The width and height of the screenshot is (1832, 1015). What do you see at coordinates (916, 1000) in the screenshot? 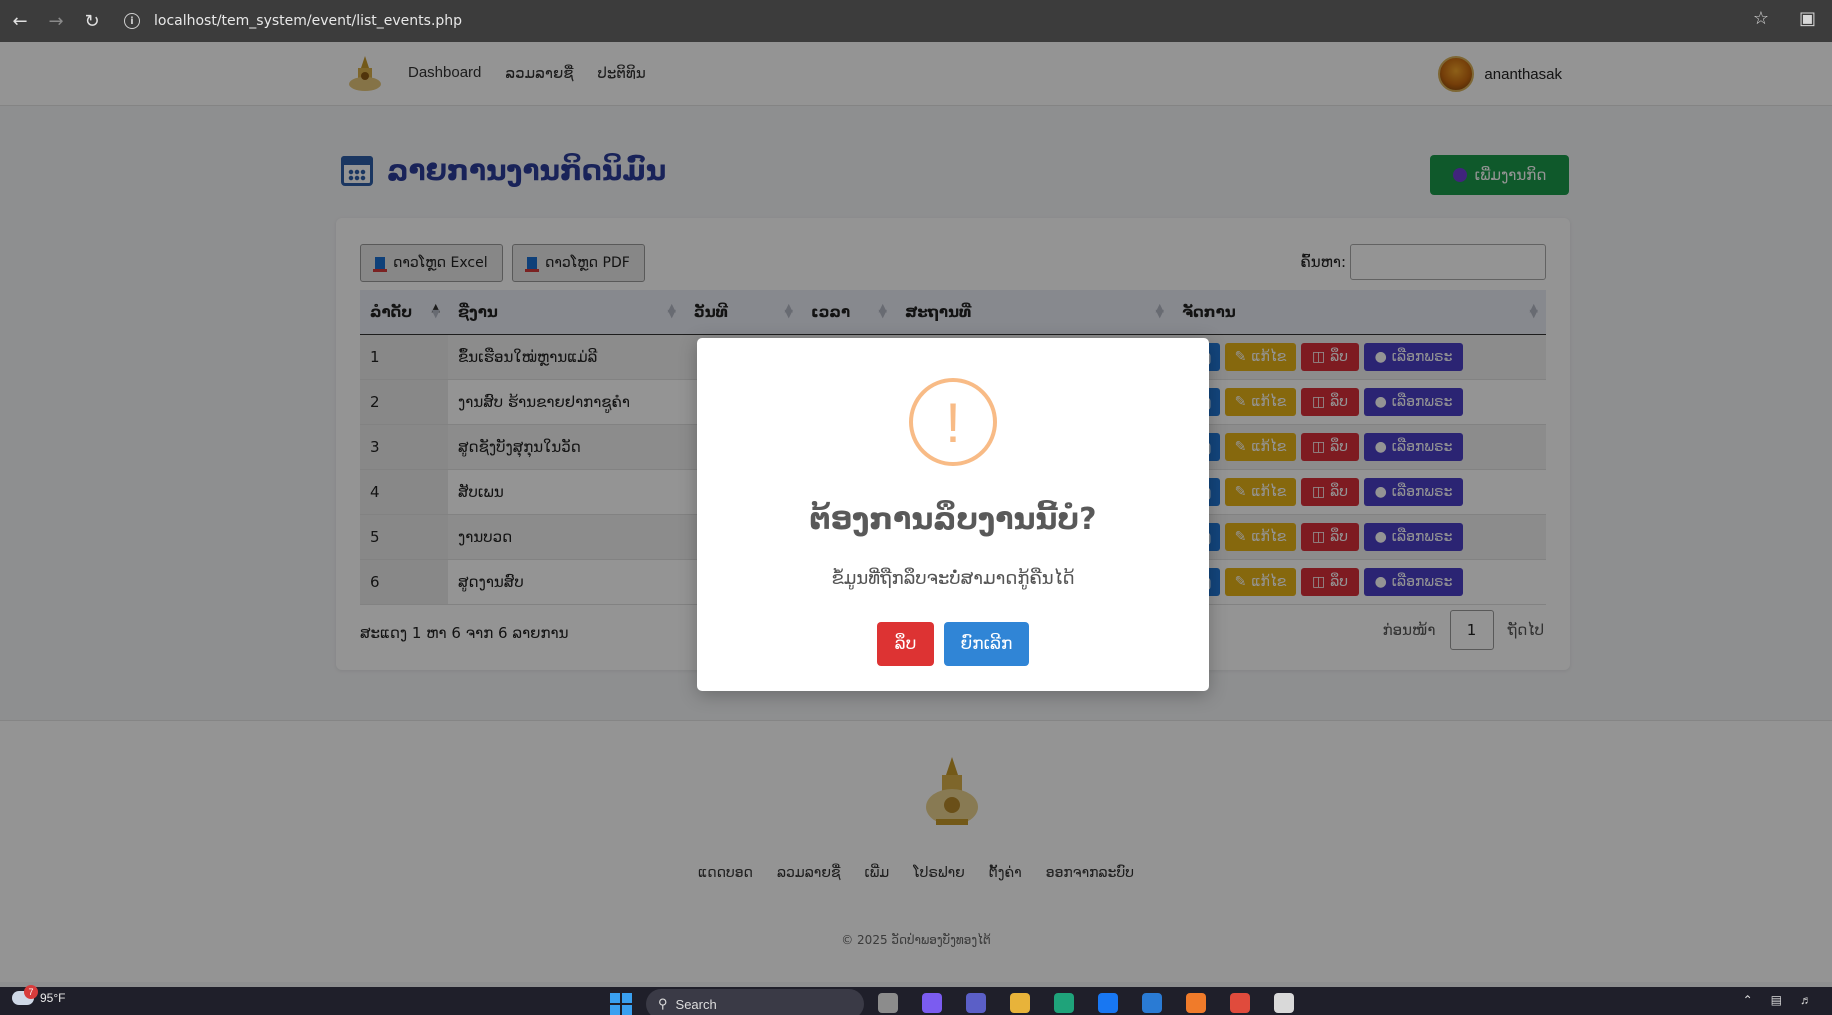
I see `os-taskbar: 7 95°F ⚲ Search ⌃ ▤ ♬` at bounding box center [916, 1000].